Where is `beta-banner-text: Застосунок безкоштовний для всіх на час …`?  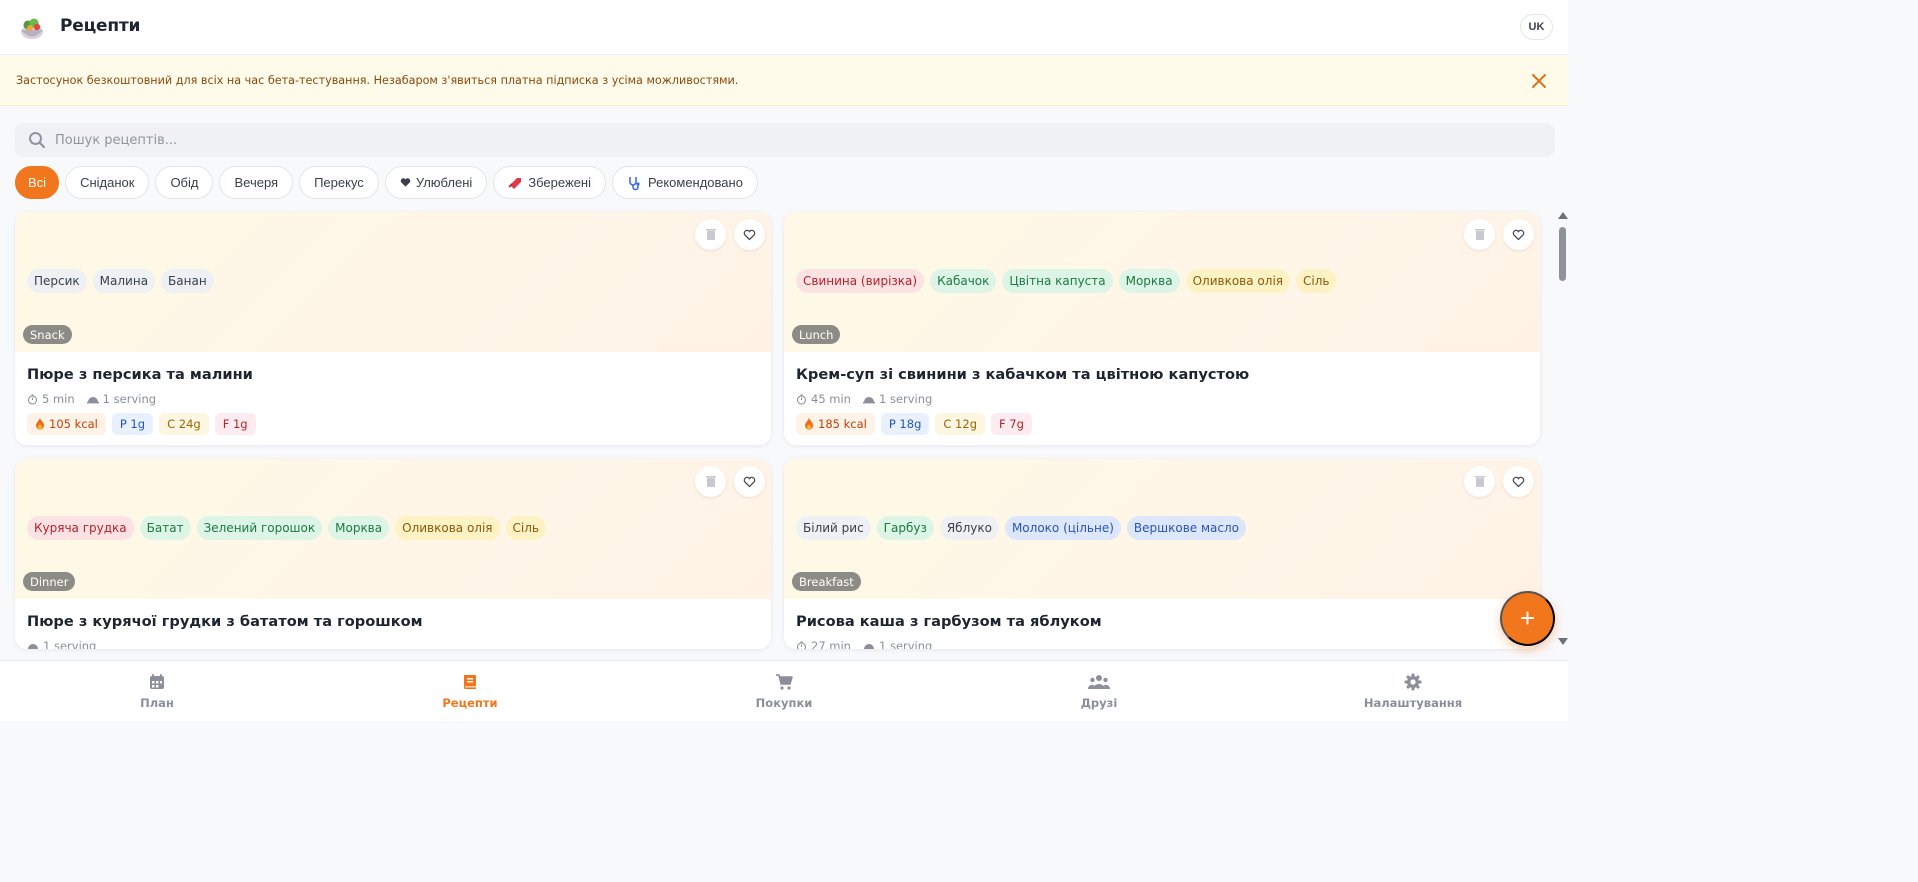 beta-banner-text: Застосунок безкоштовний для всіх на час … is located at coordinates (377, 80).